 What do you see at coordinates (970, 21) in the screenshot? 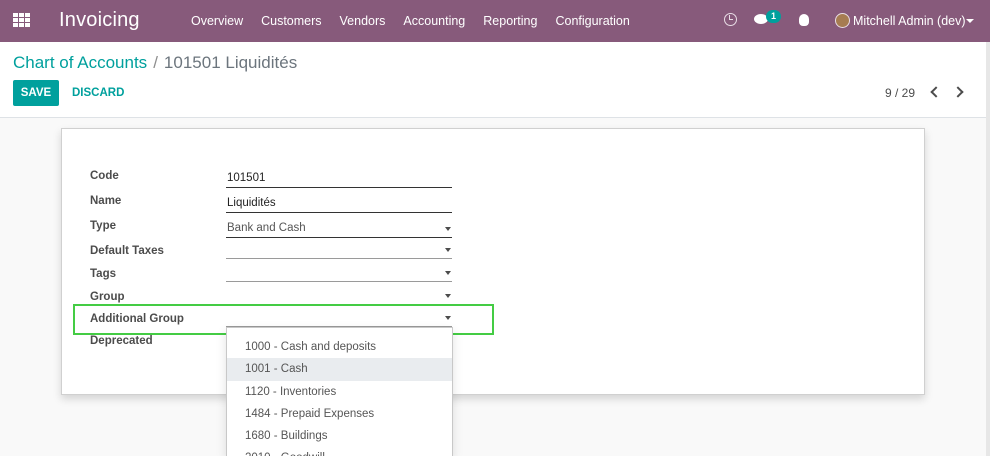
I see `caret-down-icon` at bounding box center [970, 21].